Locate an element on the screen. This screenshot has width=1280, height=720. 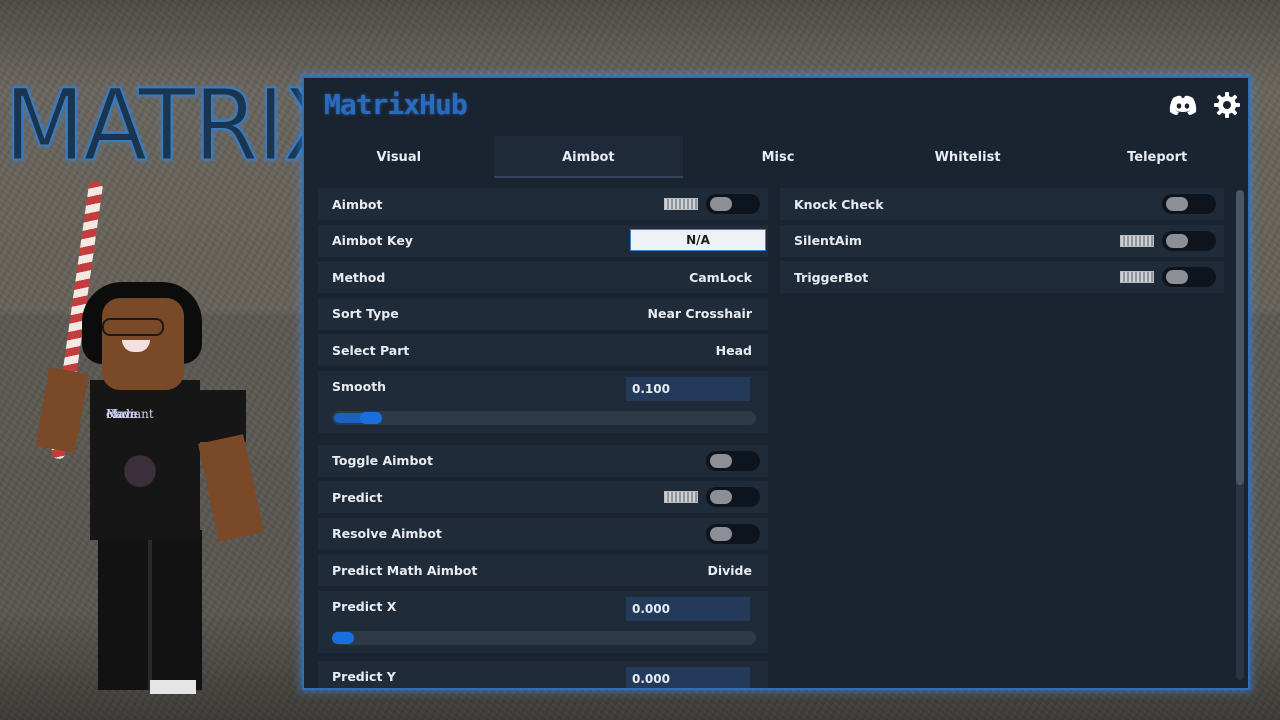
predict-math-label: Predict Math Aimbot is located at coordinates (405, 570).